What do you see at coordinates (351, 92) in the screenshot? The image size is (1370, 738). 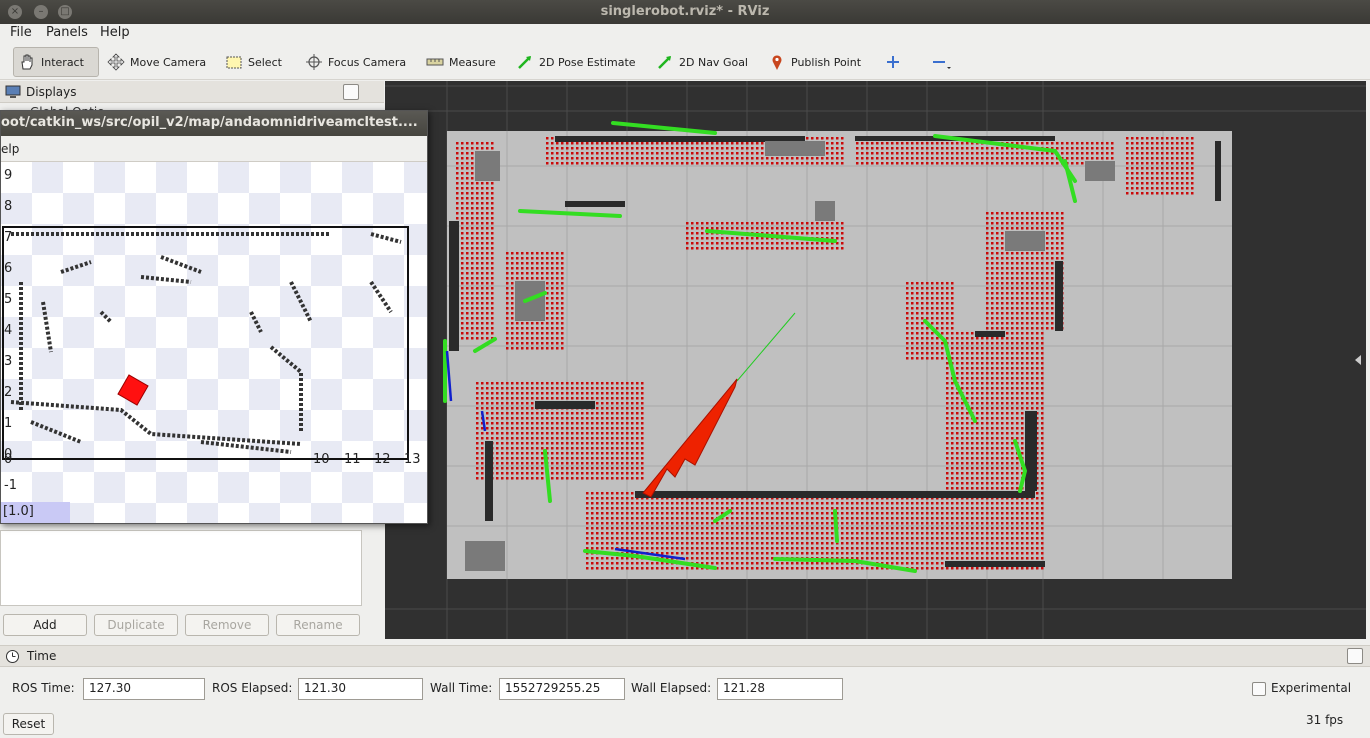 I see `displays-undock-checkbox` at bounding box center [351, 92].